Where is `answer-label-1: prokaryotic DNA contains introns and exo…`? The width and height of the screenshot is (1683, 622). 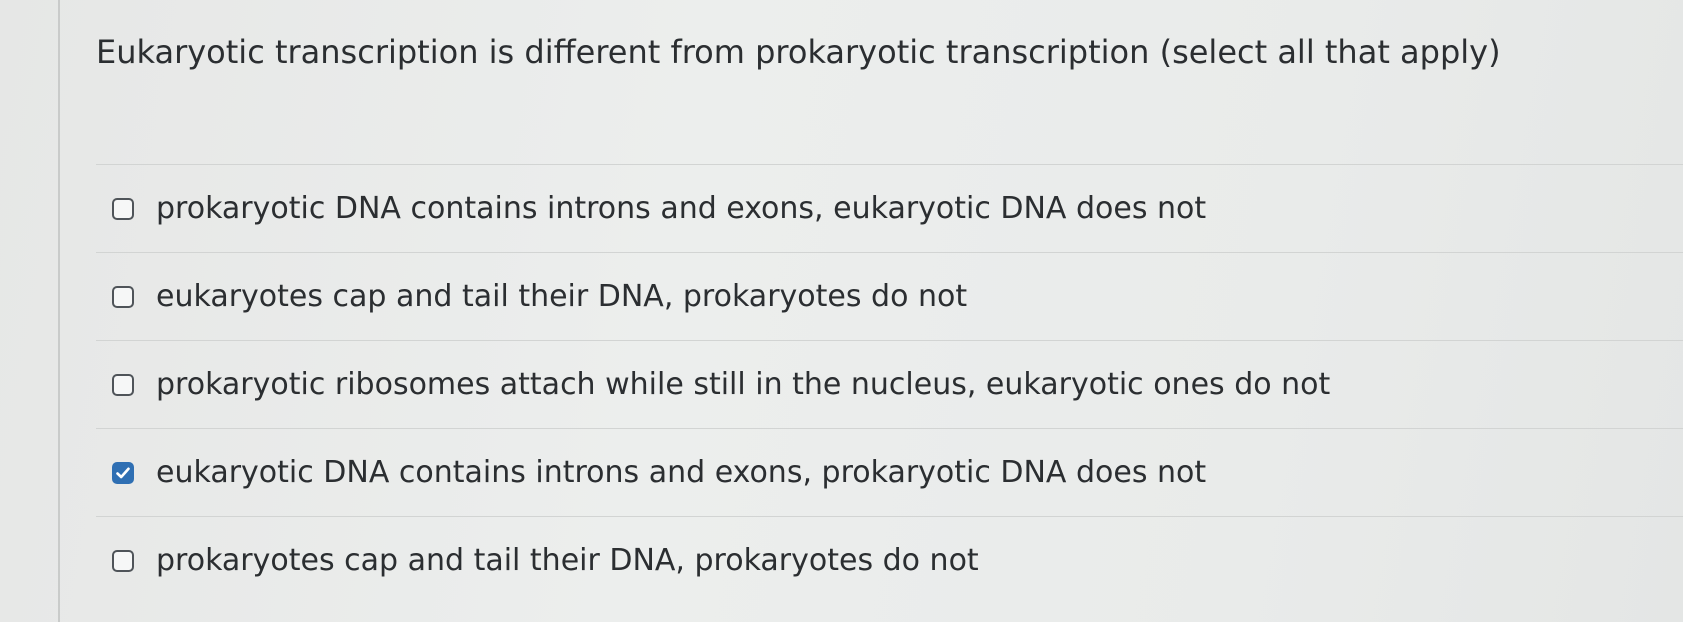 answer-label-1: prokaryotic DNA contains introns and exo… is located at coordinates (681, 208).